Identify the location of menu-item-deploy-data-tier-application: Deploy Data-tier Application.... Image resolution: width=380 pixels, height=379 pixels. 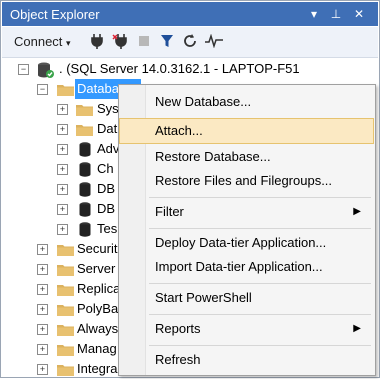
(246, 243).